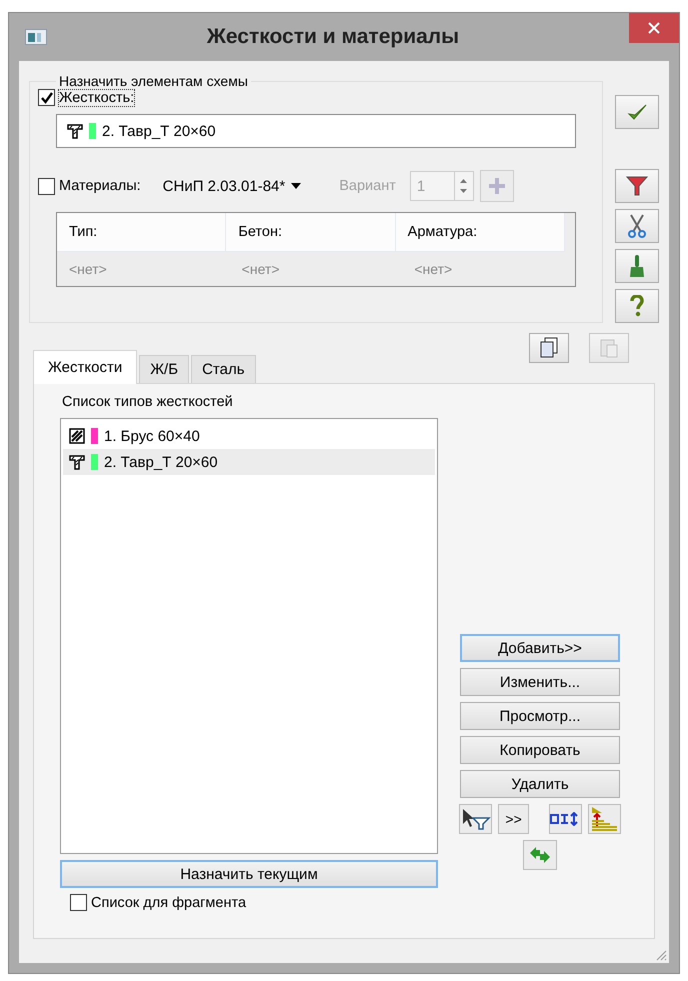  What do you see at coordinates (161, 462) in the screenshot?
I see `item-name: 2. Тавр_Т 20×60` at bounding box center [161, 462].